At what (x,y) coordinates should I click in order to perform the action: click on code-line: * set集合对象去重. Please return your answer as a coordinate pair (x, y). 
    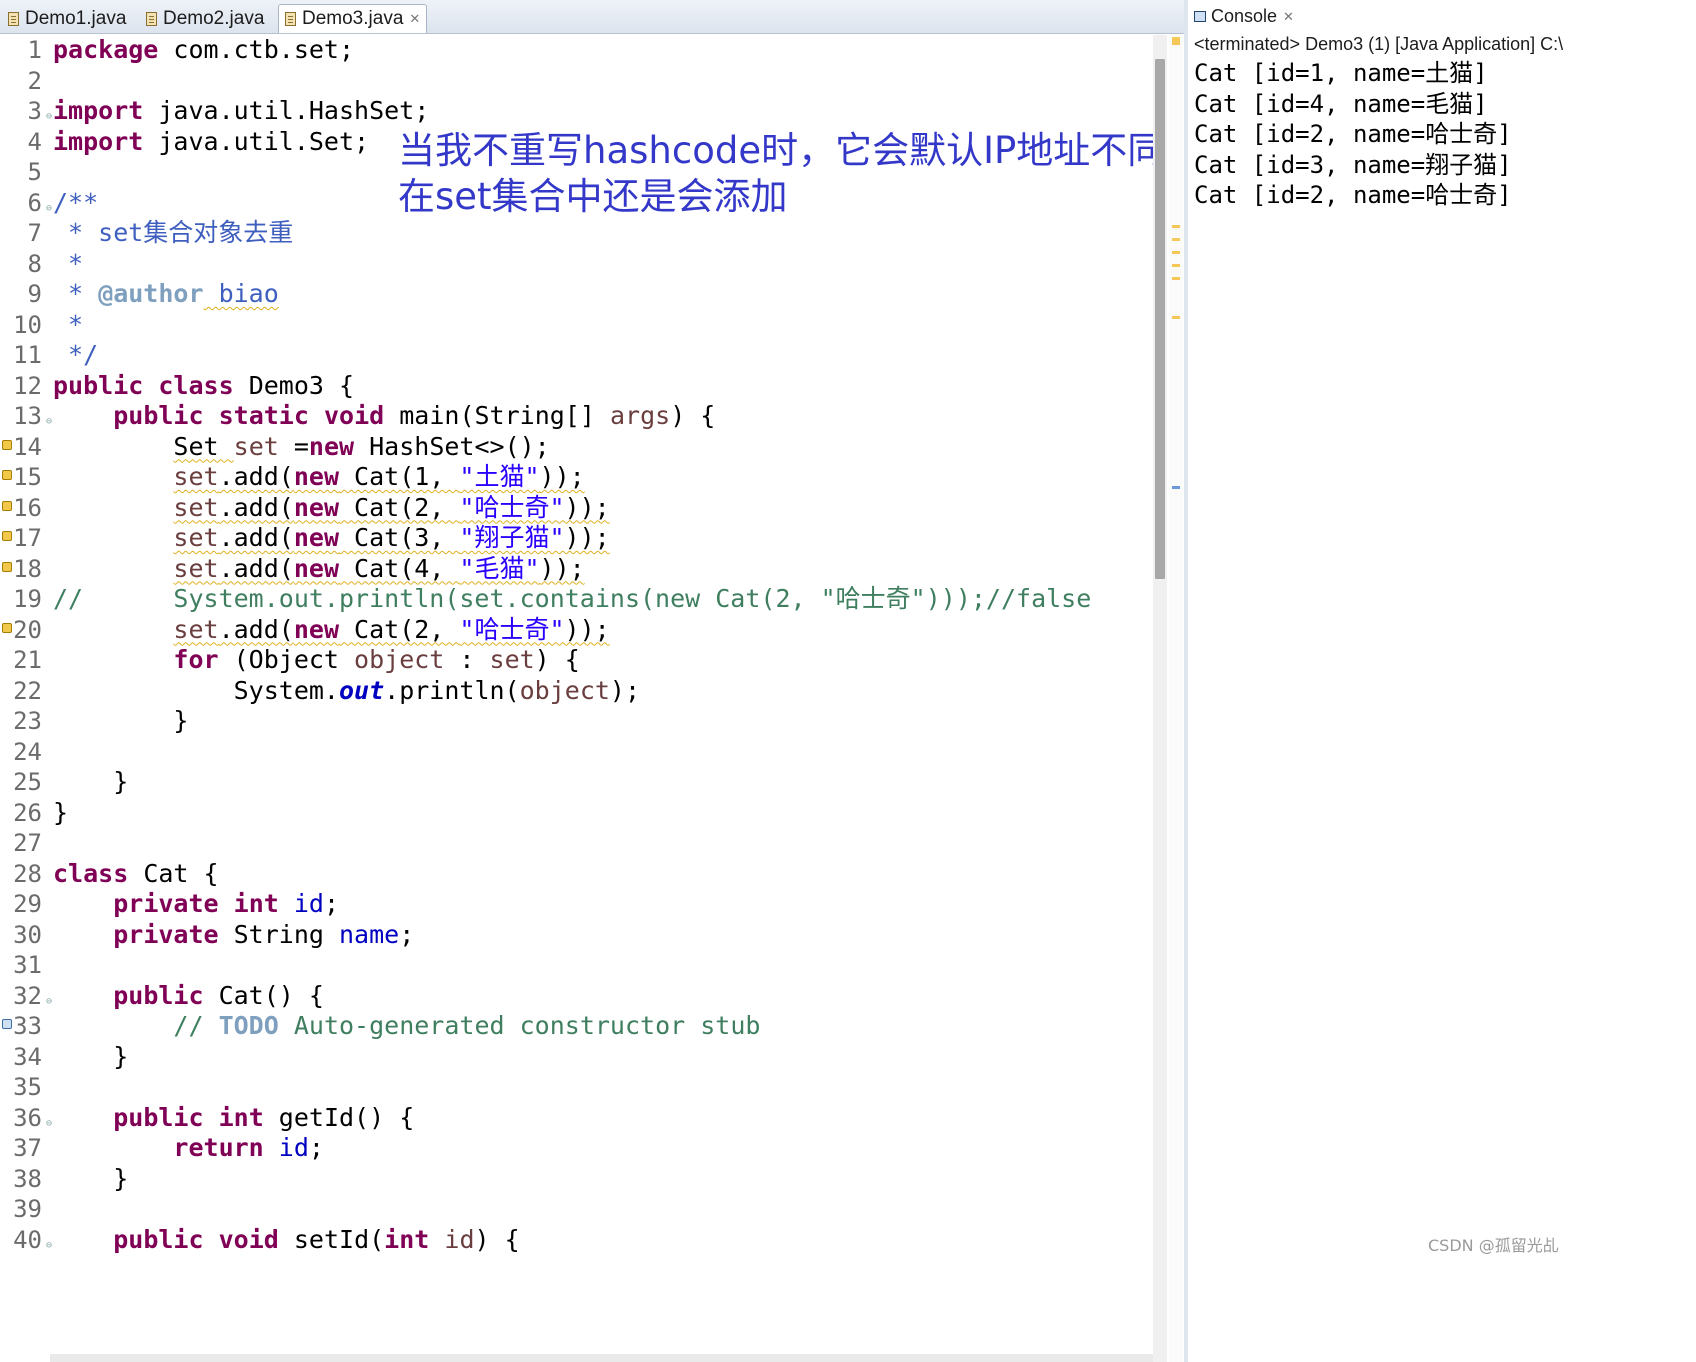
    Looking at the image, I should click on (173, 232).